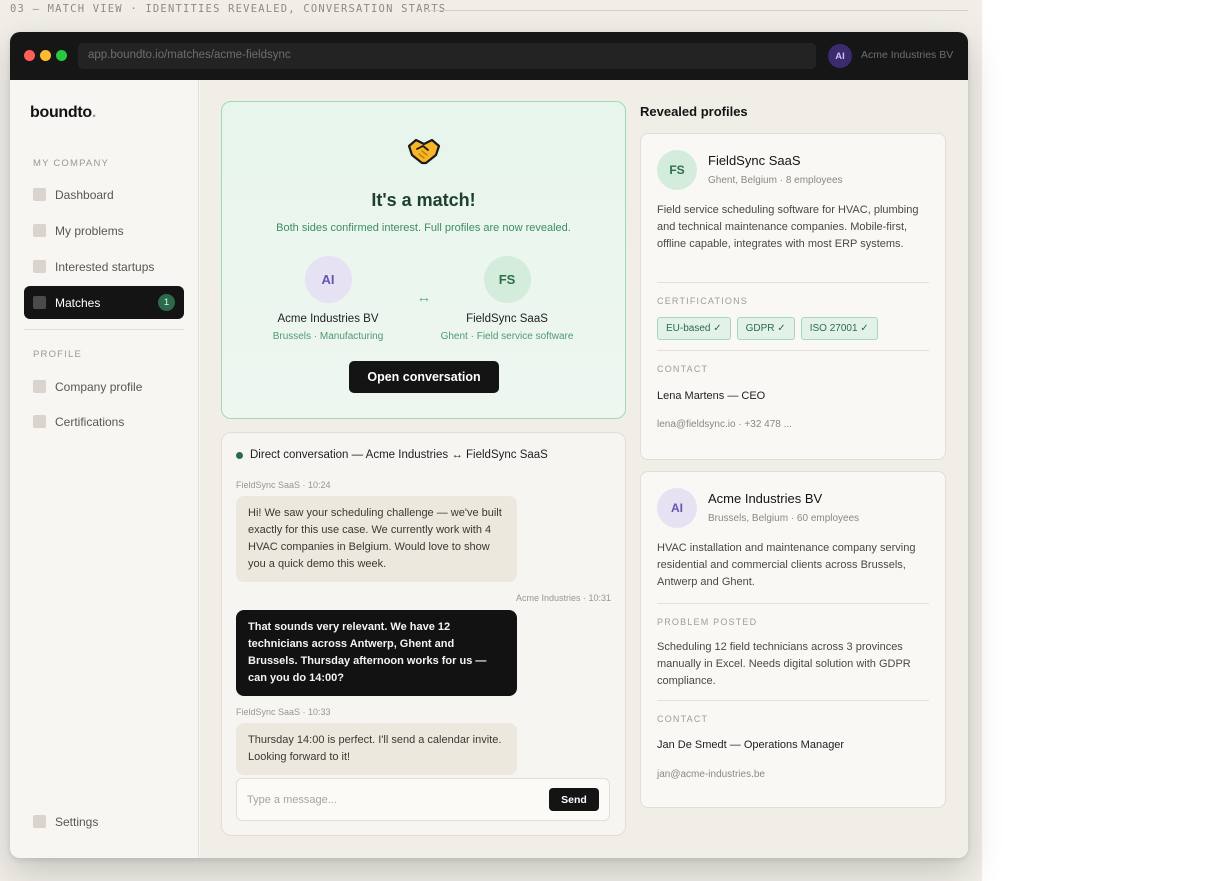 This screenshot has height=881, width=1210. Describe the element at coordinates (694, 328) in the screenshot. I see `cert-chip-eu: EU-based ✓` at that location.